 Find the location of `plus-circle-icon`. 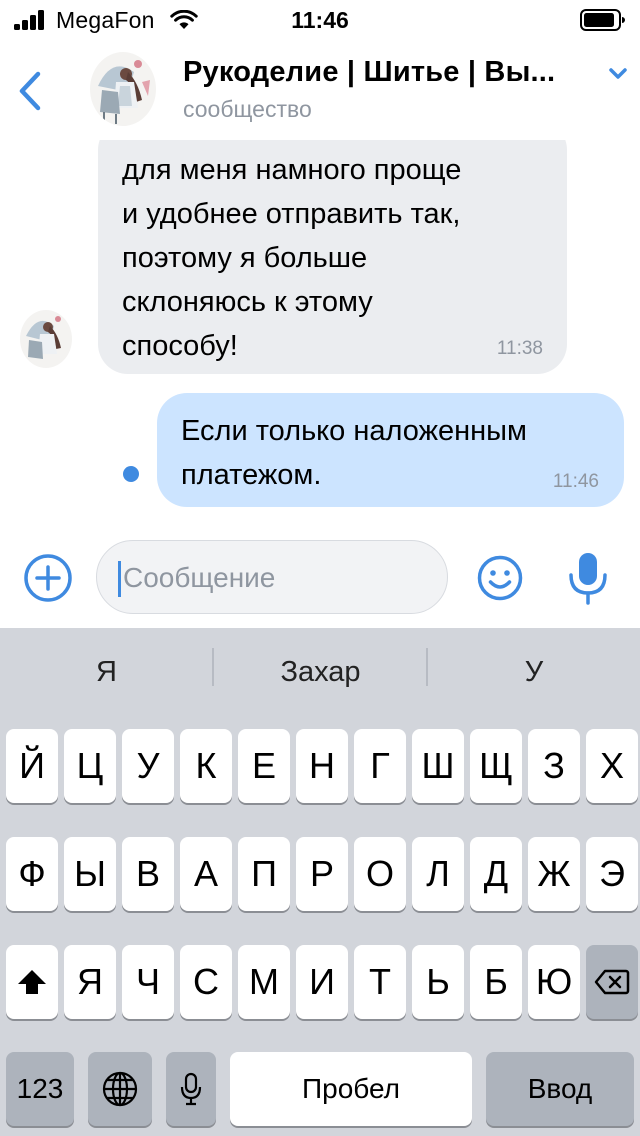

plus-circle-icon is located at coordinates (48, 578).